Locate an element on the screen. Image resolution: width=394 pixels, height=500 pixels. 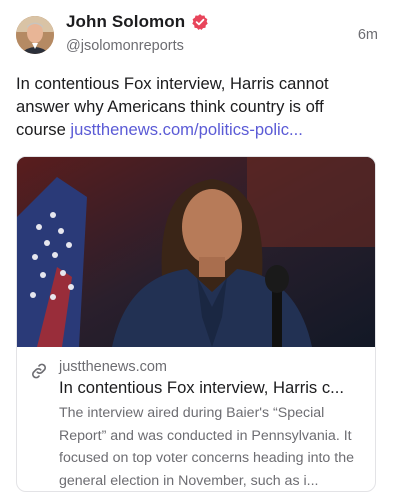
author-handle: @jsolomonreports is located at coordinates (125, 46).